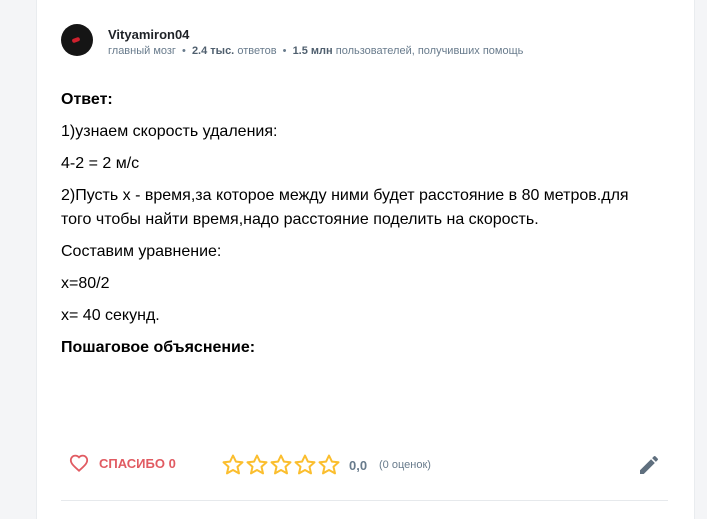 This screenshot has height=519, width=707. I want to click on thanks-label: СПАСИБО 0, so click(137, 463).